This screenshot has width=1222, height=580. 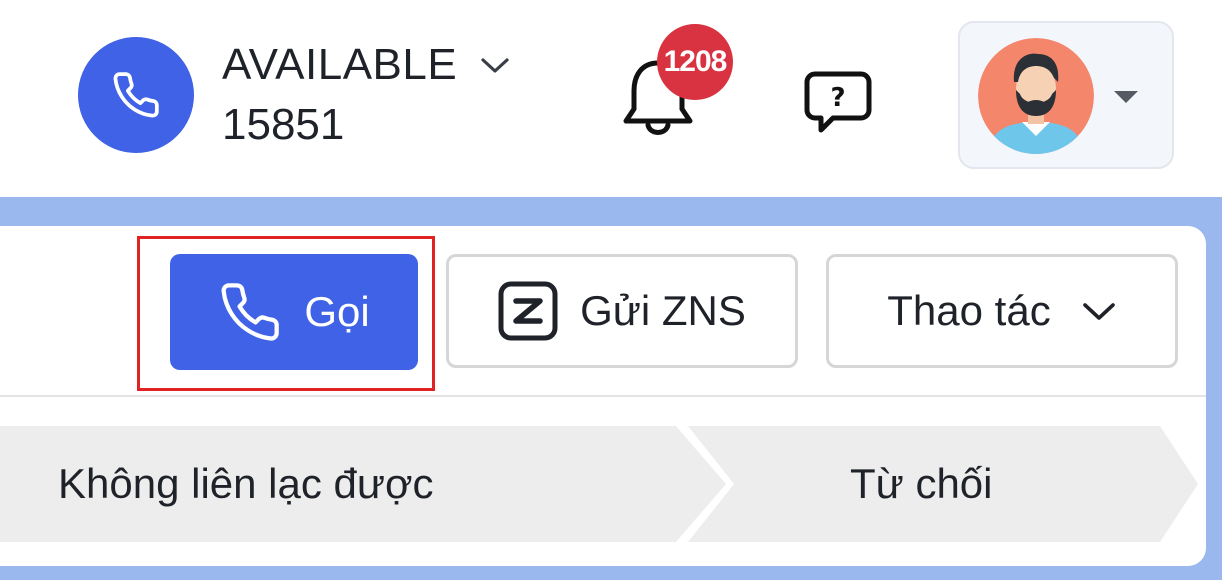 What do you see at coordinates (663, 310) in the screenshot?
I see `send-zns-label: Gửi ZNS` at bounding box center [663, 310].